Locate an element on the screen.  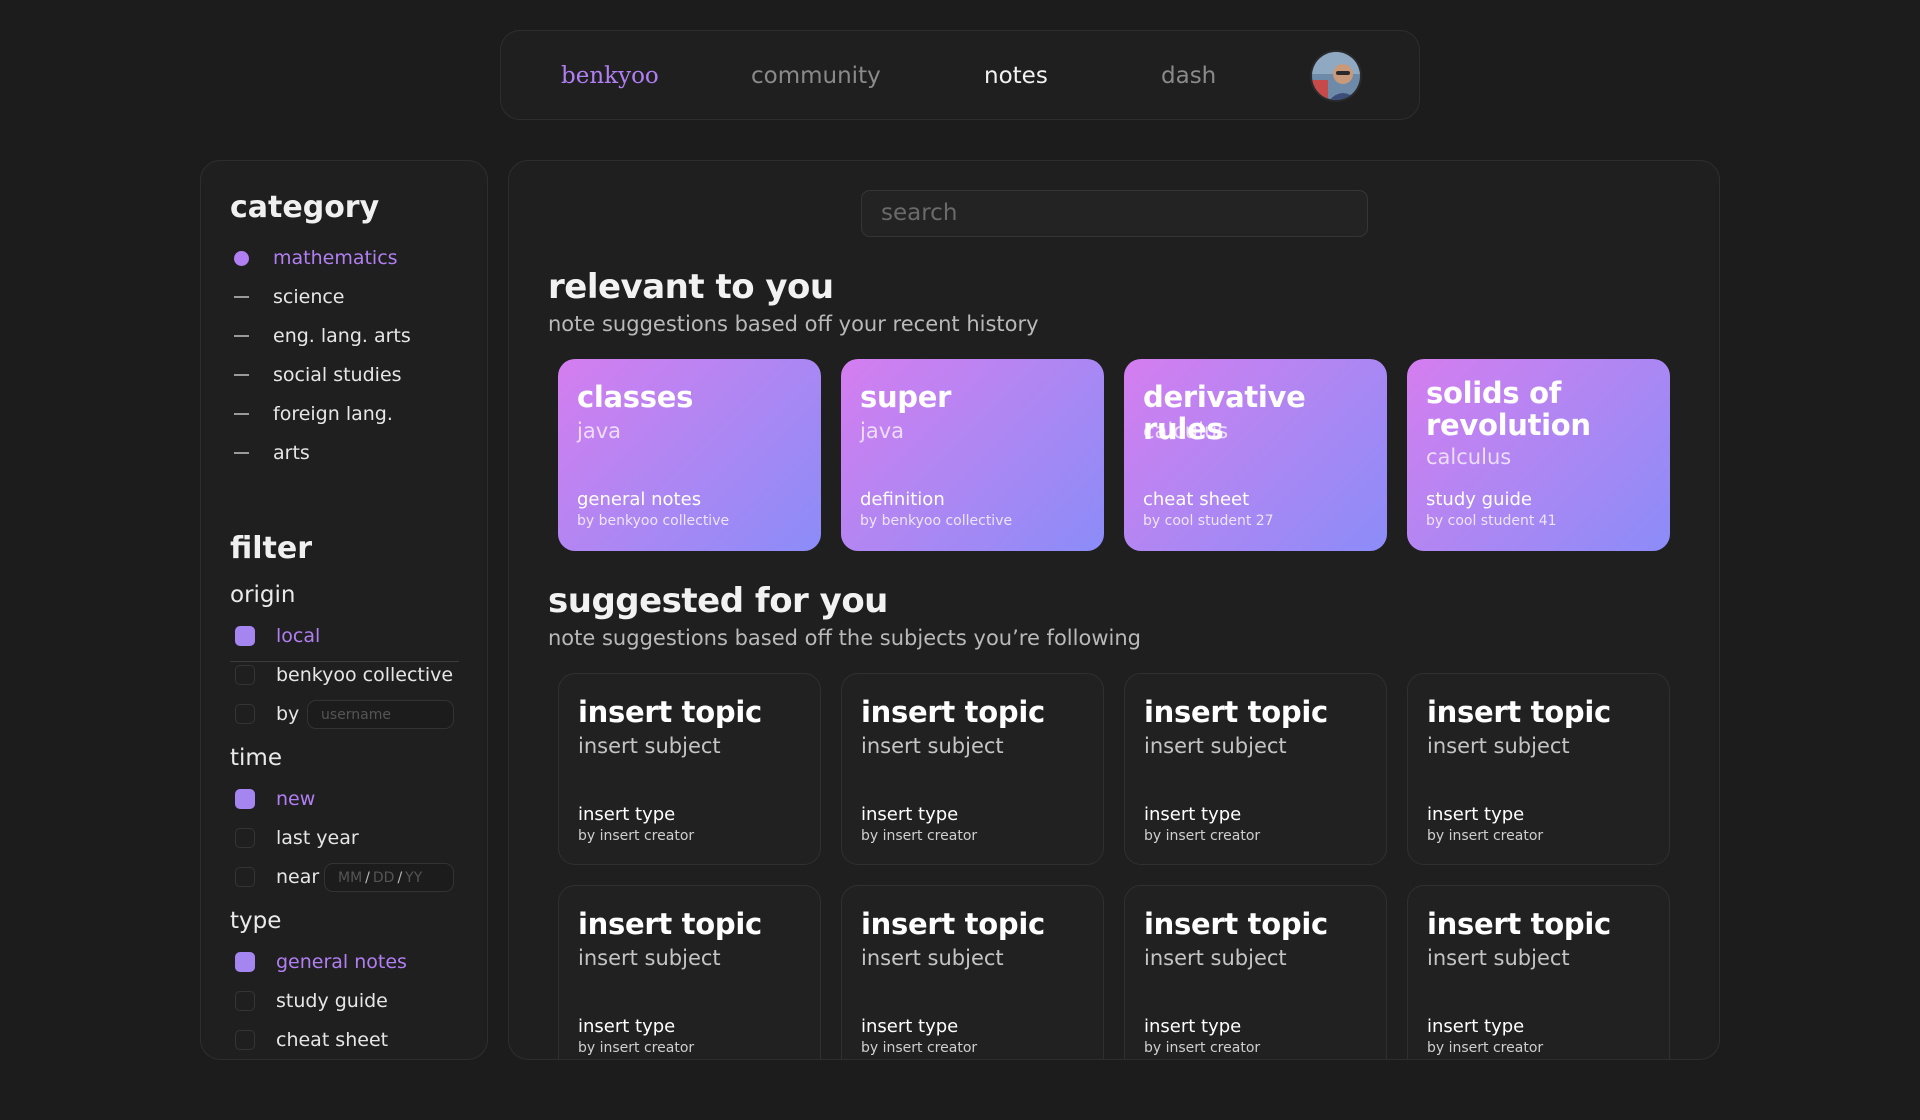
date-input: MM / DD / YY is located at coordinates (389, 877).